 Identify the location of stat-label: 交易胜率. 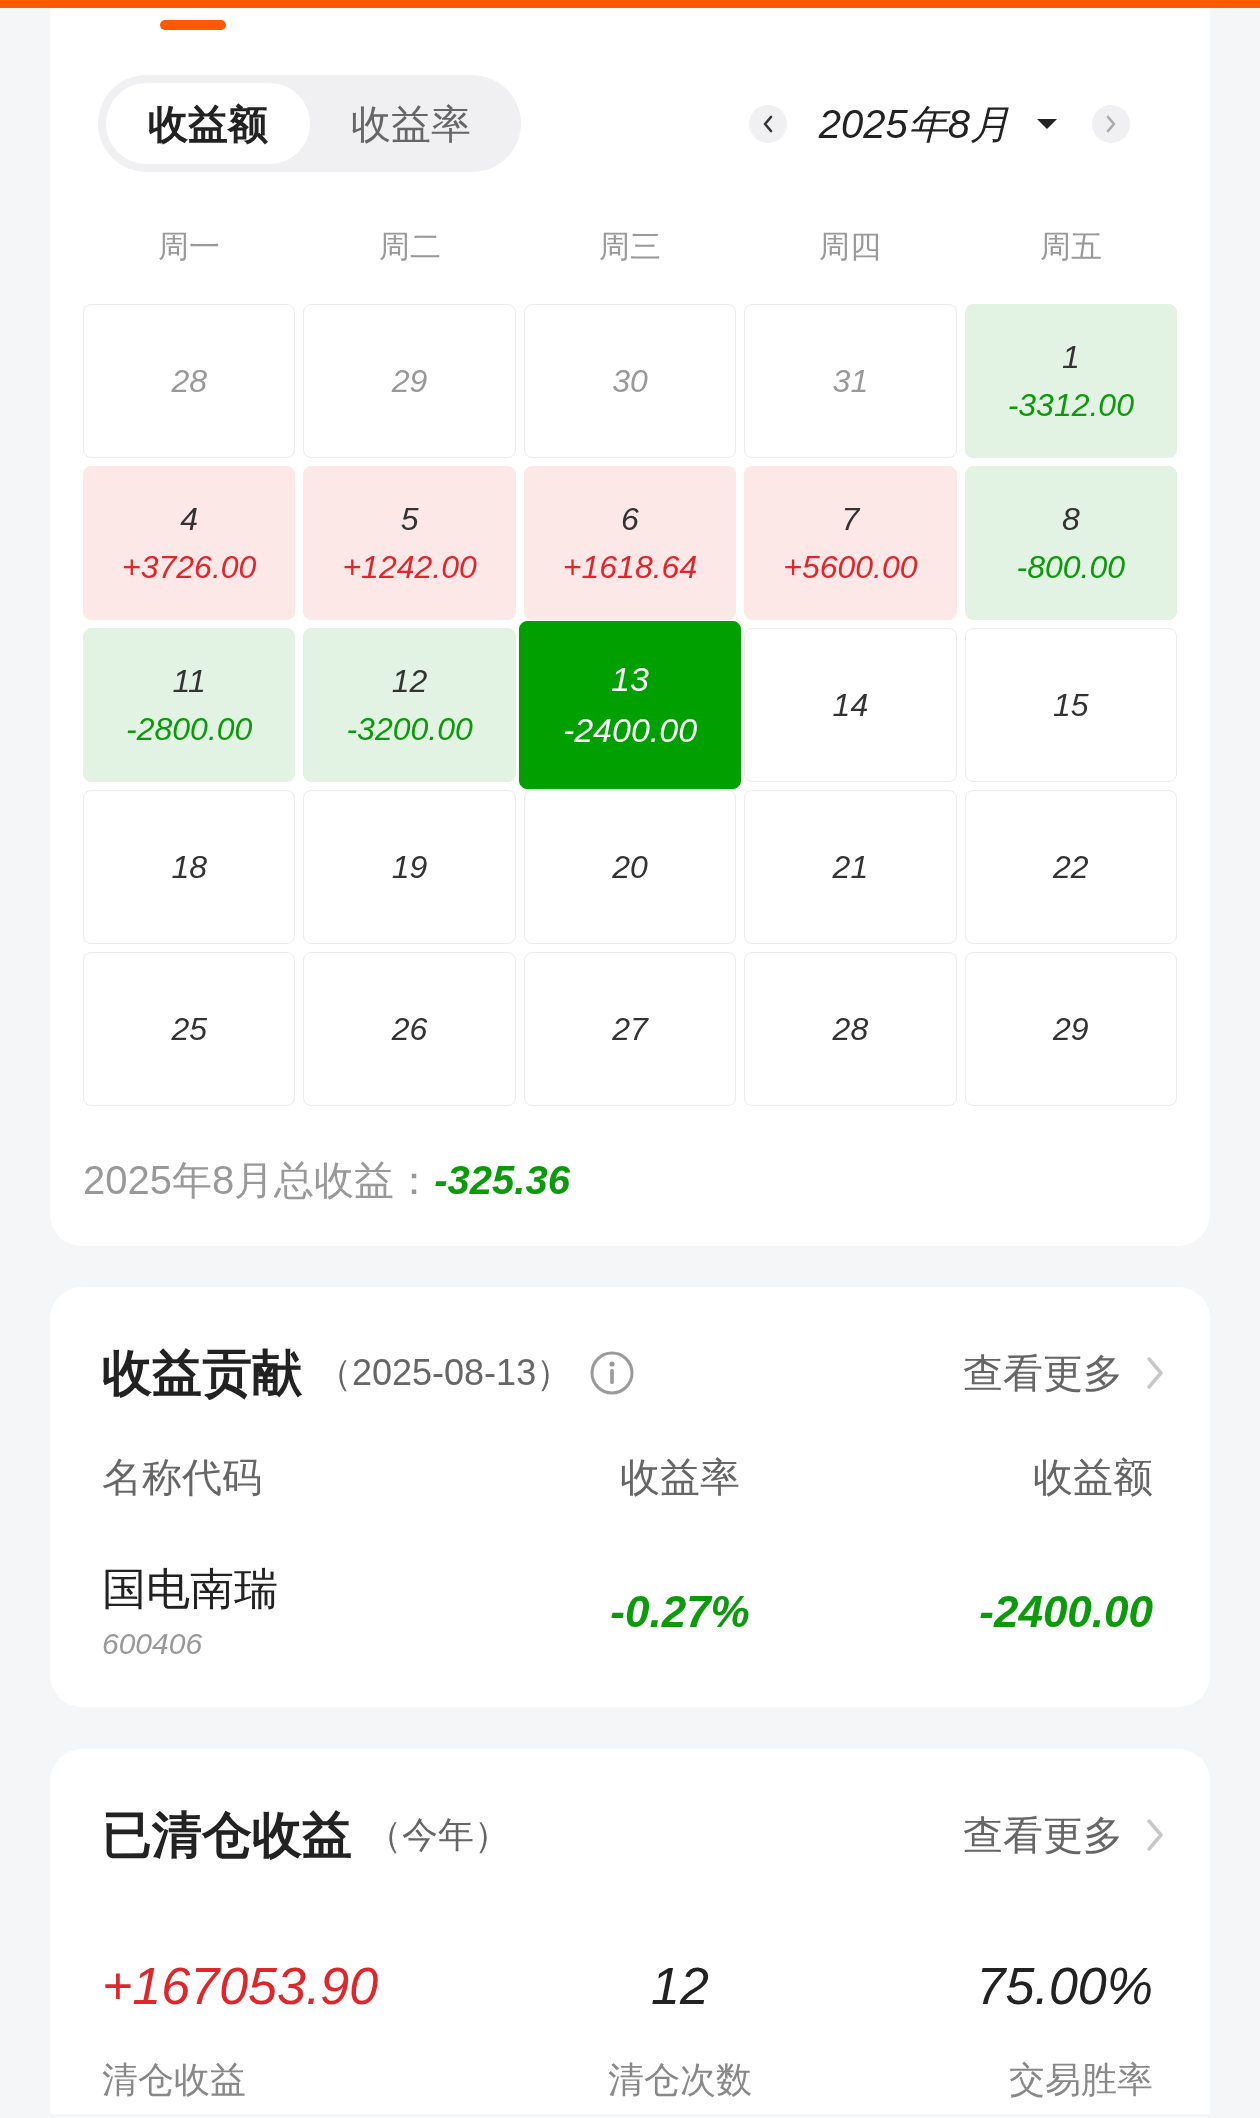
(1081, 2080).